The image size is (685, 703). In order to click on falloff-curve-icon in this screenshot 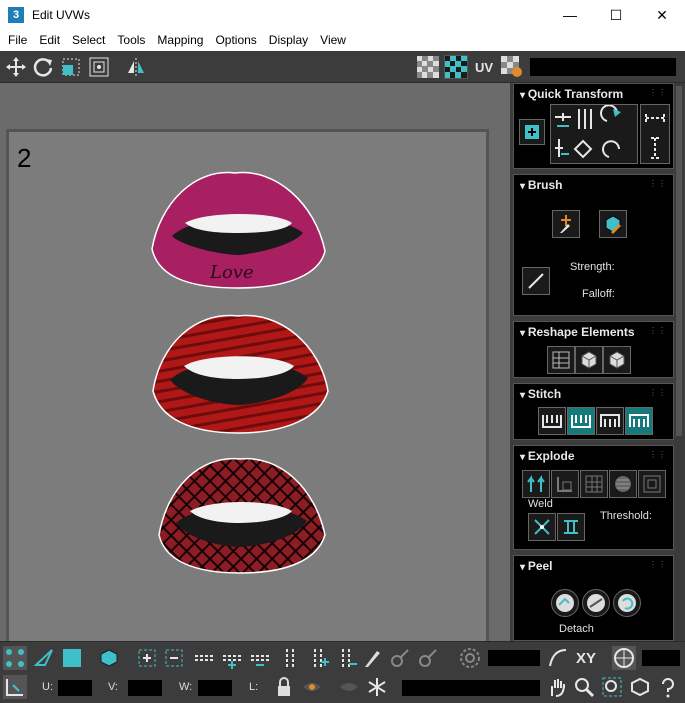, I will do `click(558, 658)`.